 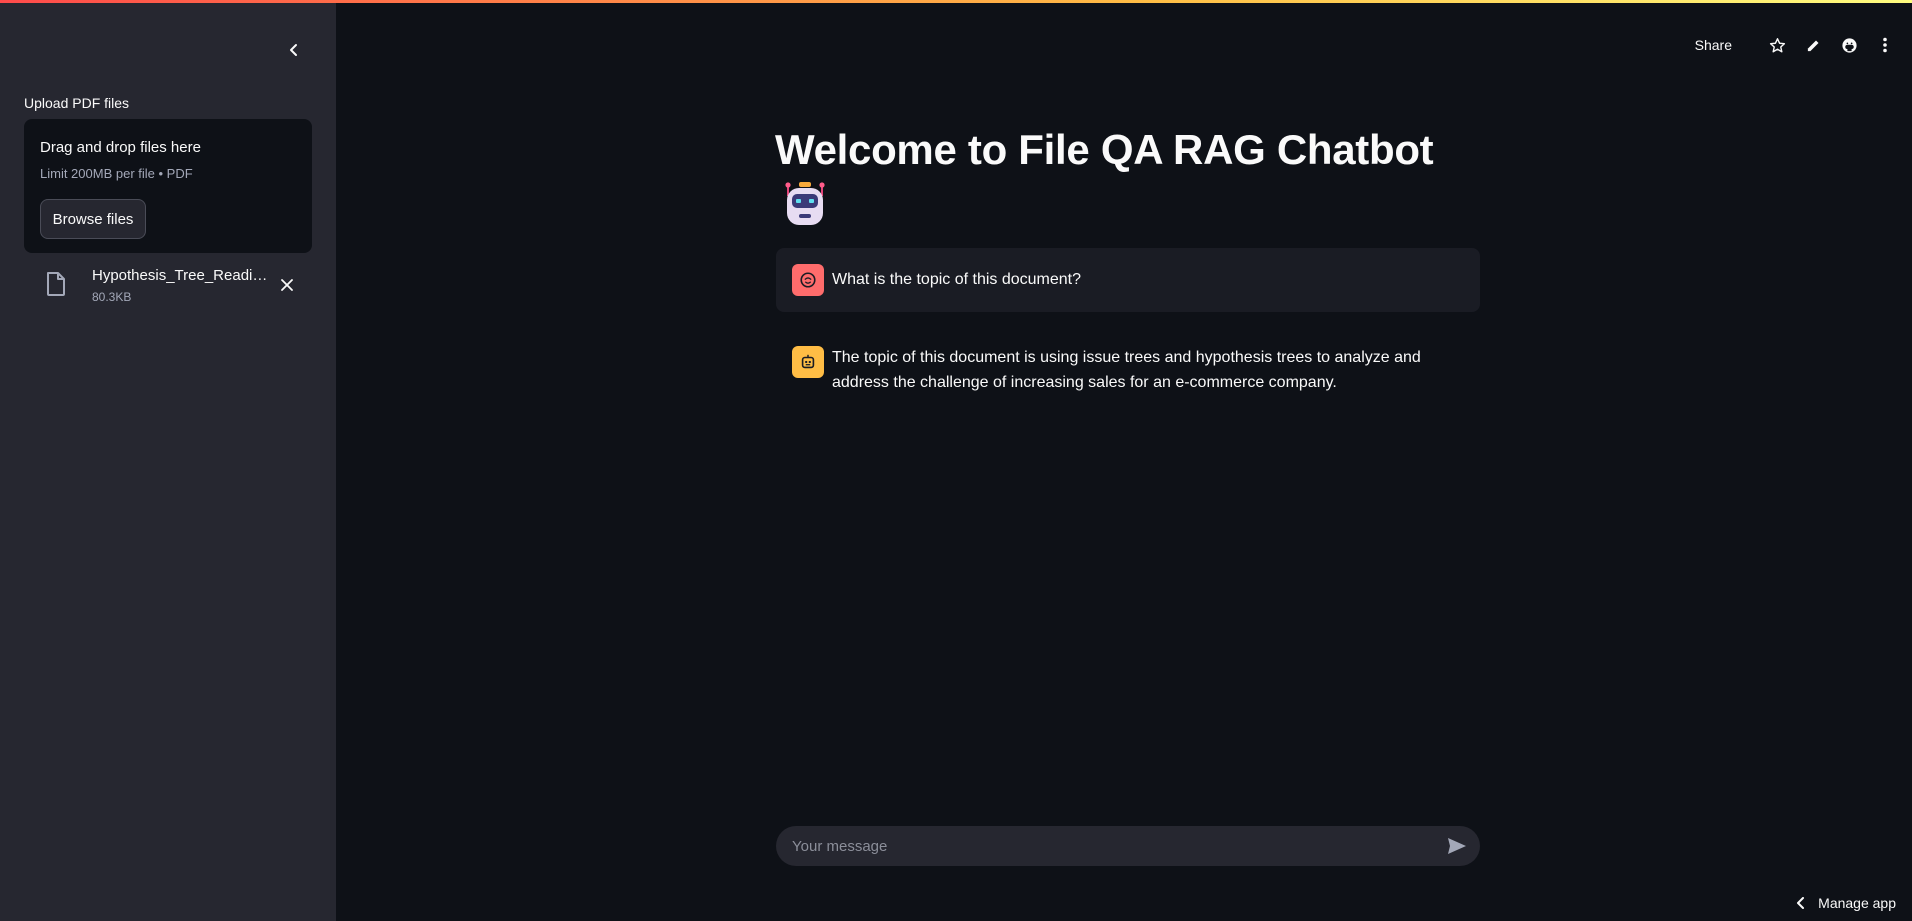 I want to click on share-button: Share, so click(x=1713, y=45).